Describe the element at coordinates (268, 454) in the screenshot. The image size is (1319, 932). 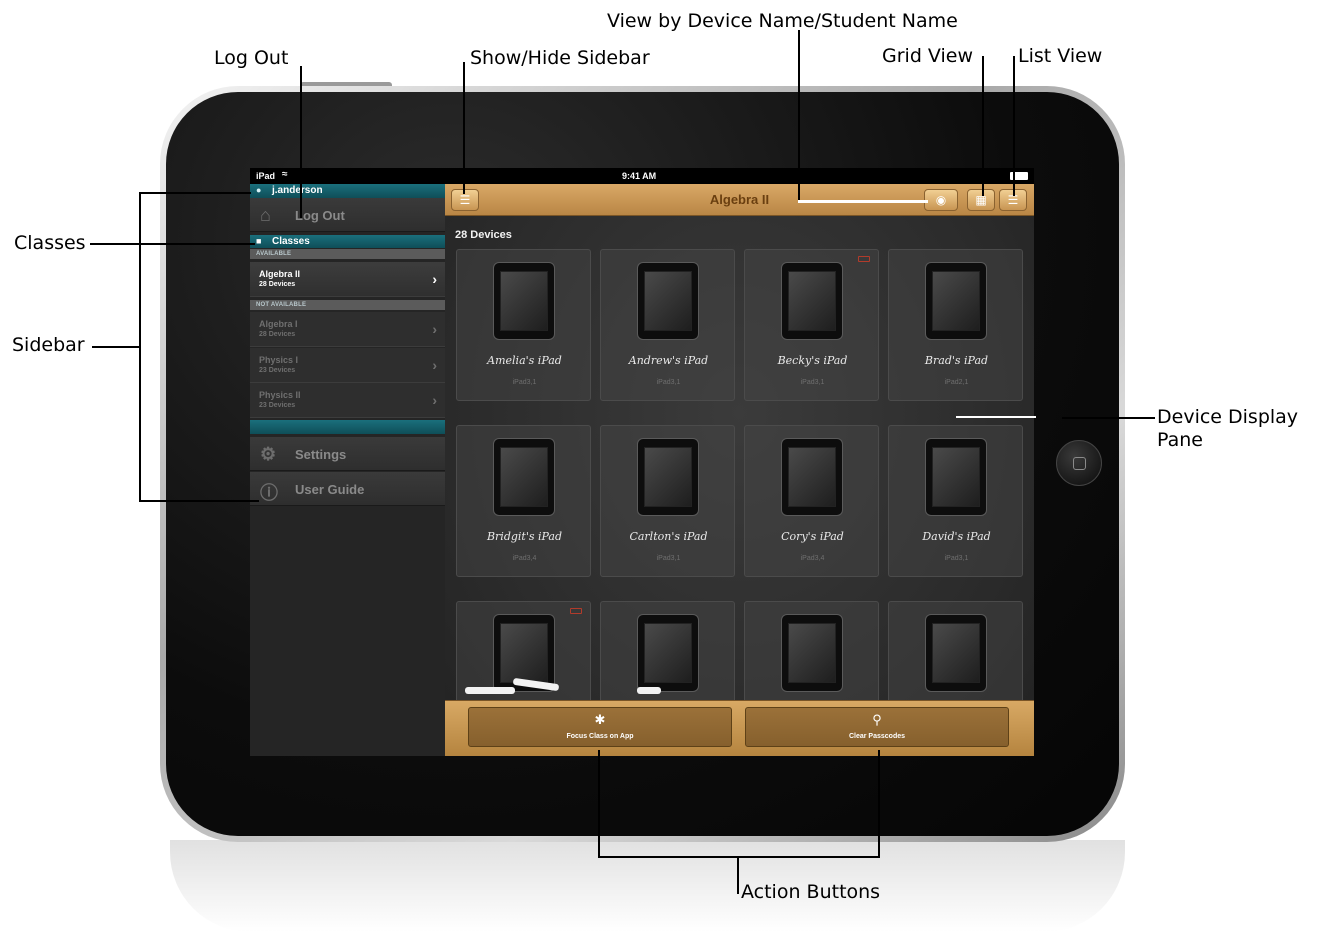
I see `gear-icon: ⚙` at that location.